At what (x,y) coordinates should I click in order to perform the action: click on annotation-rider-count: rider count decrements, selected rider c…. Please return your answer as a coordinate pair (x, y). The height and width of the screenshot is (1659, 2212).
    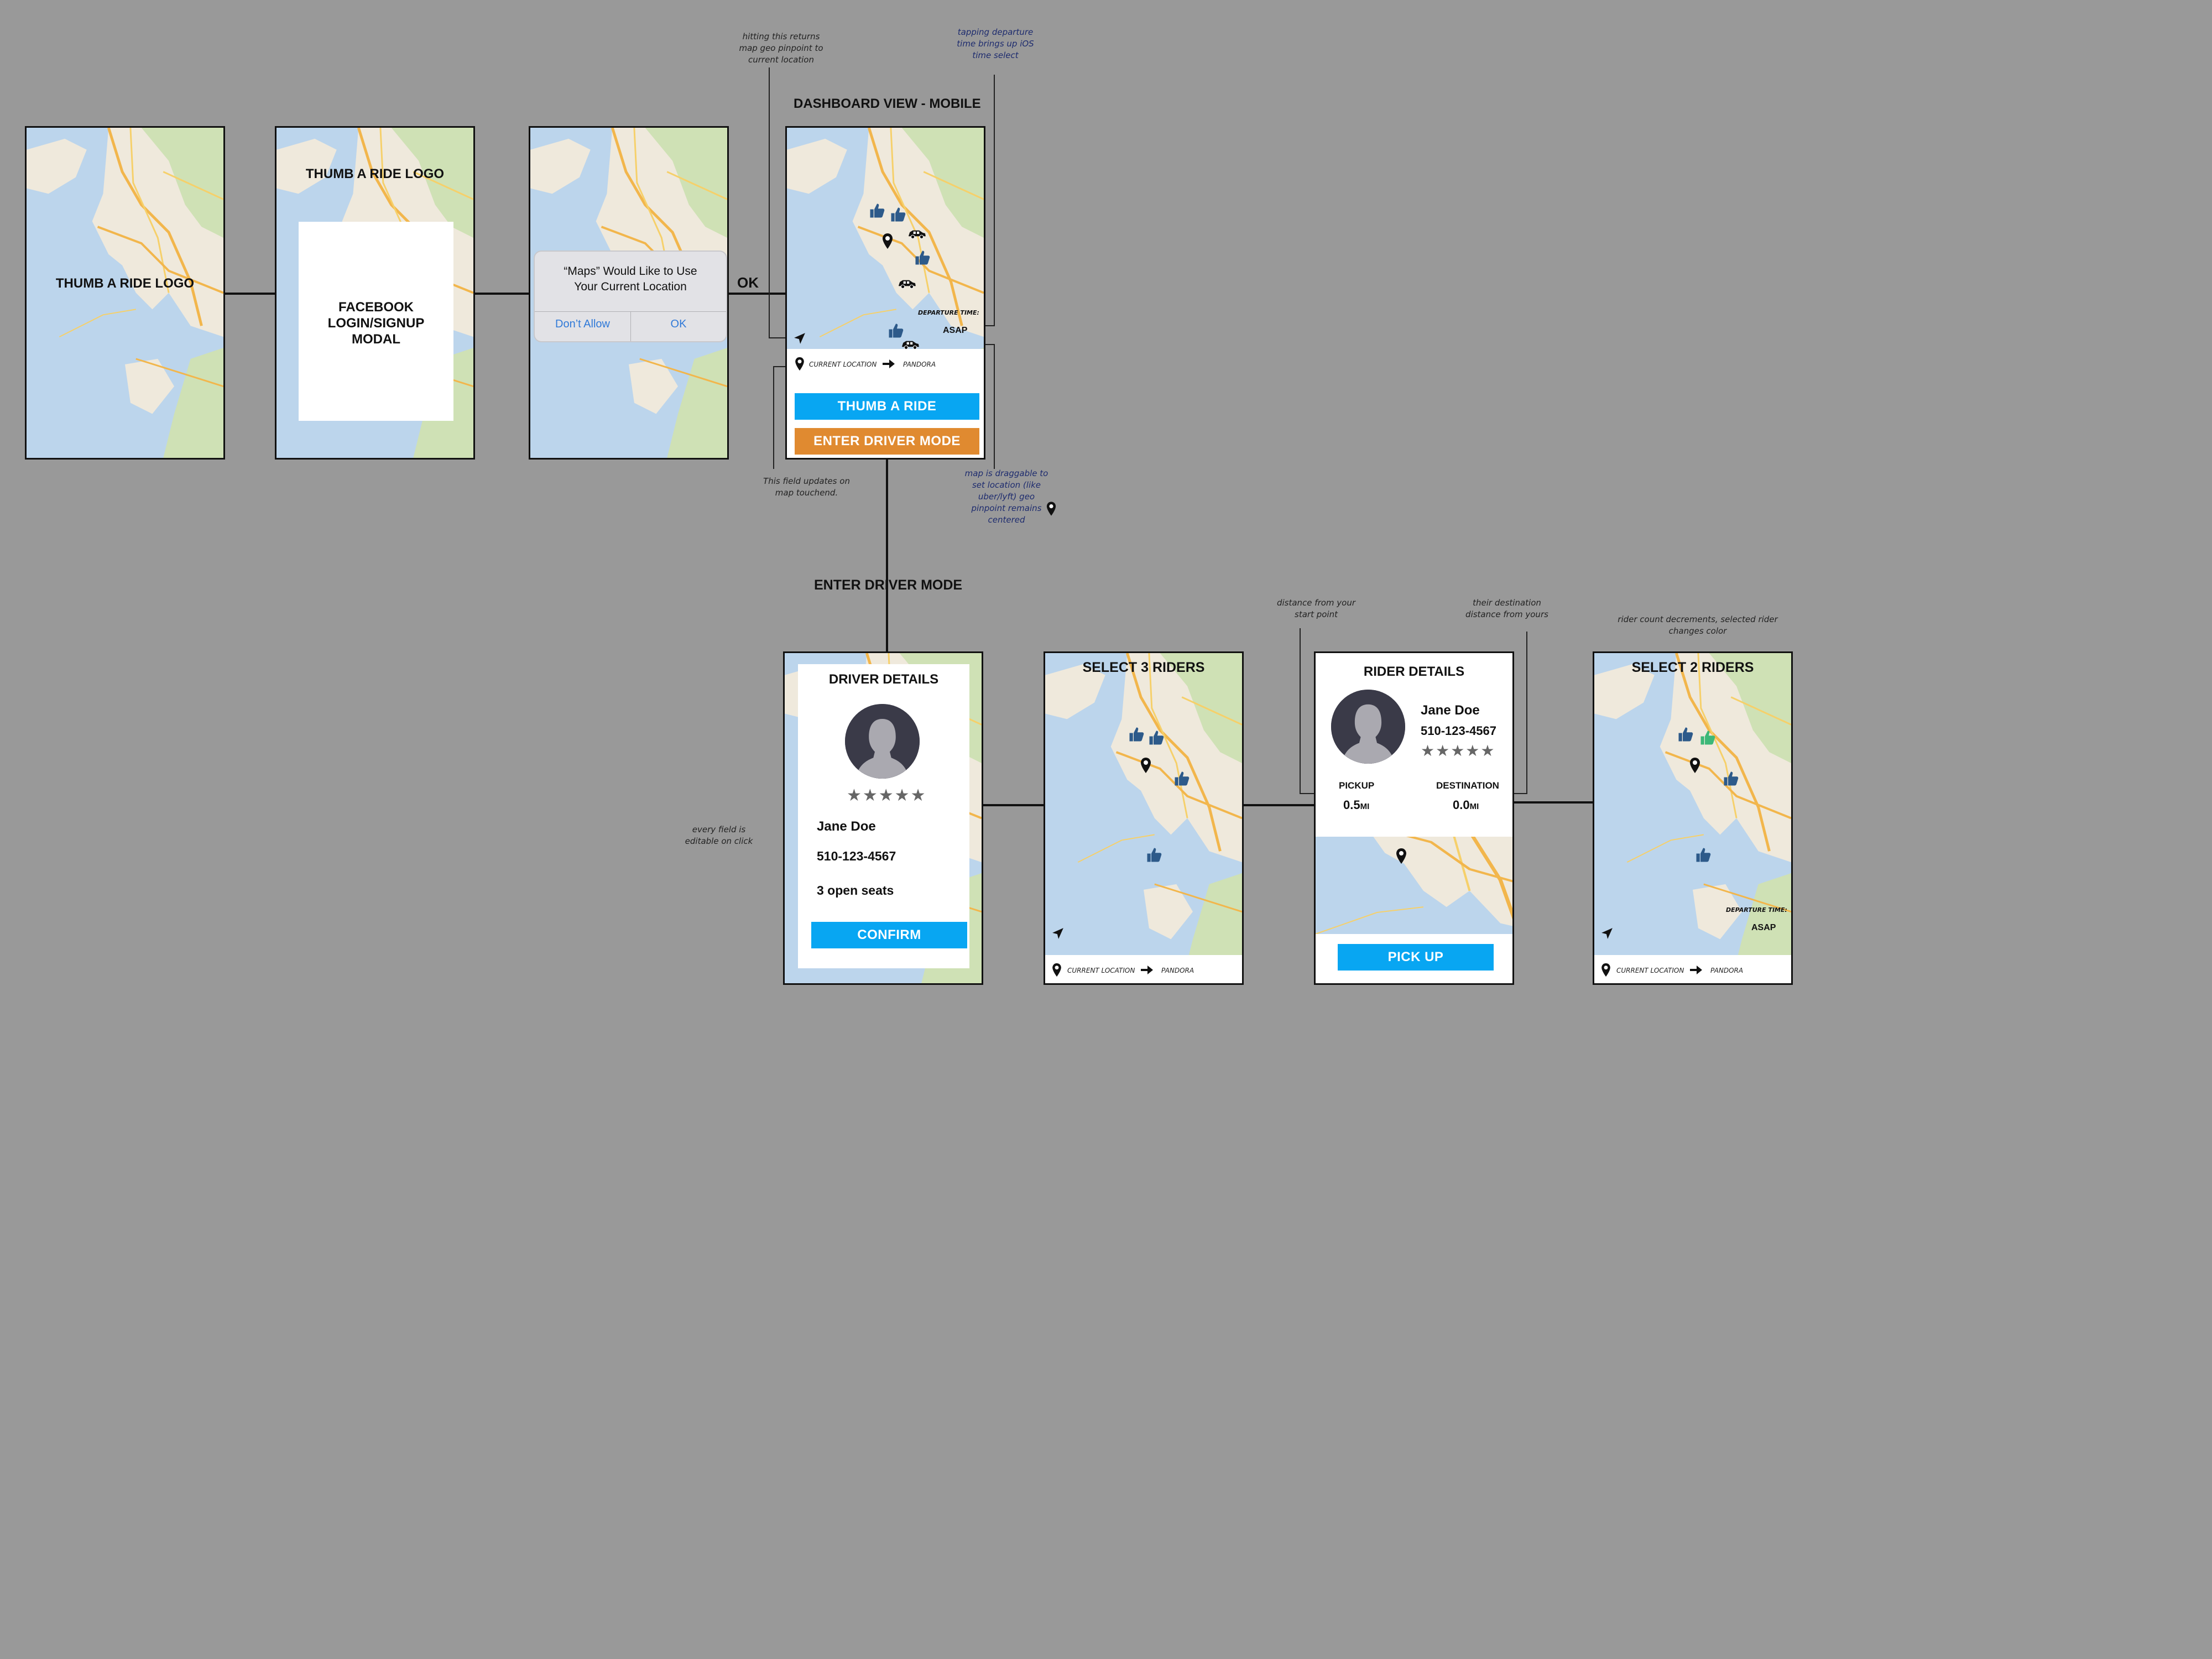
    Looking at the image, I should click on (1698, 625).